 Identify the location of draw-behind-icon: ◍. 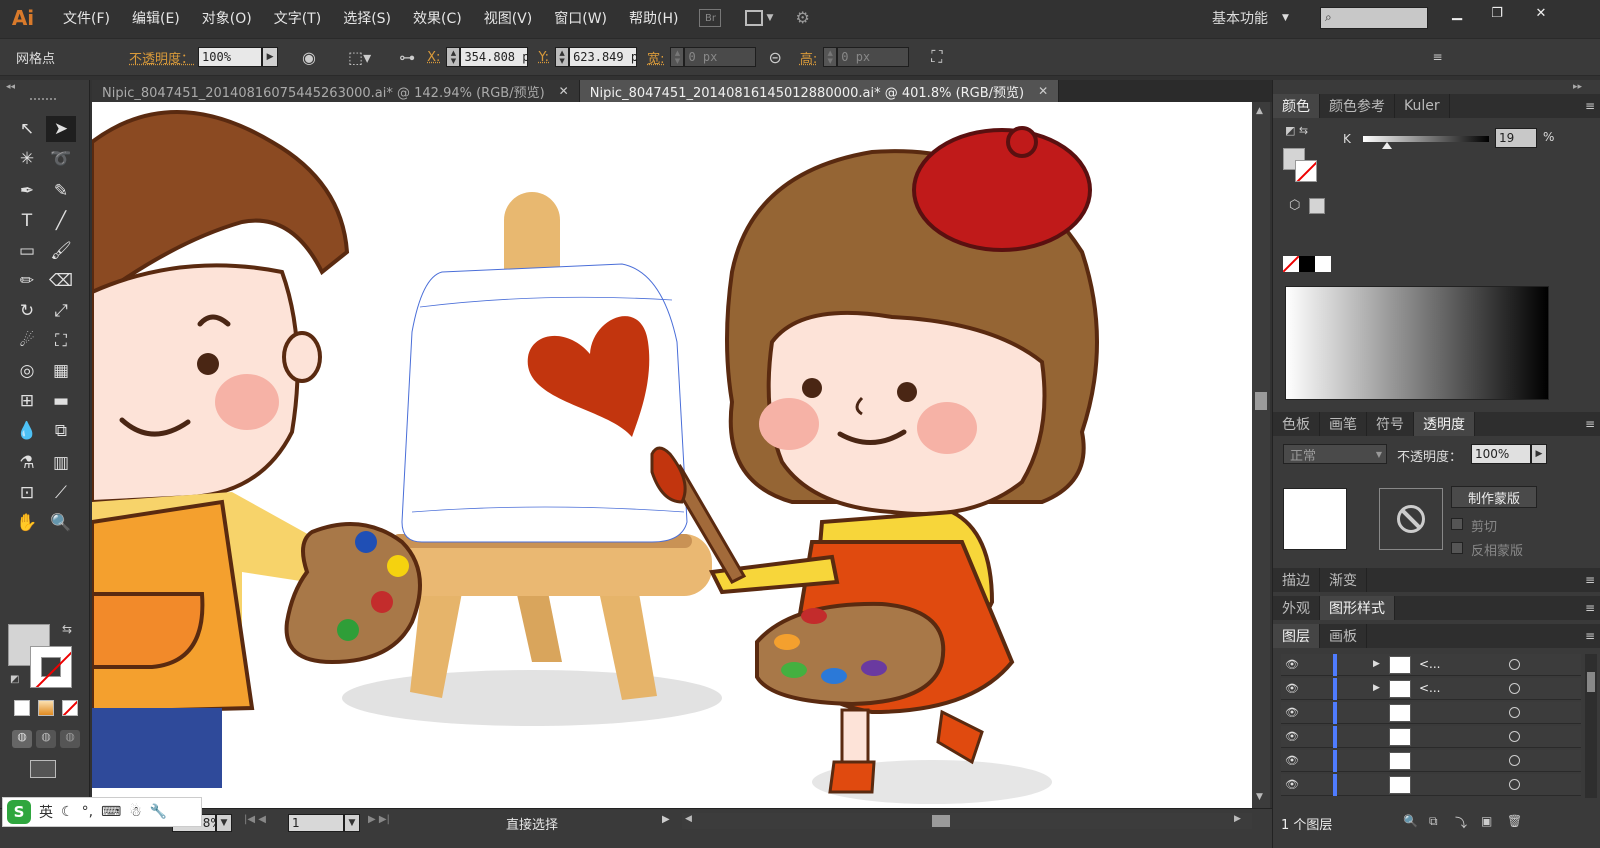
(46, 739).